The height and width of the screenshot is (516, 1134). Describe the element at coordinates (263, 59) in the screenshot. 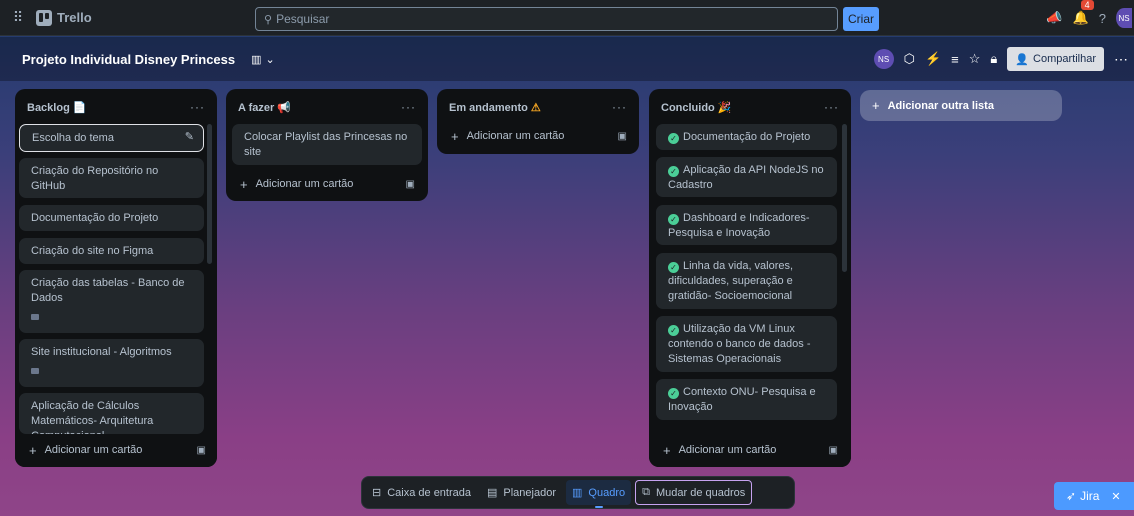

I see `board-view-switcher: ▥ ⌄` at that location.